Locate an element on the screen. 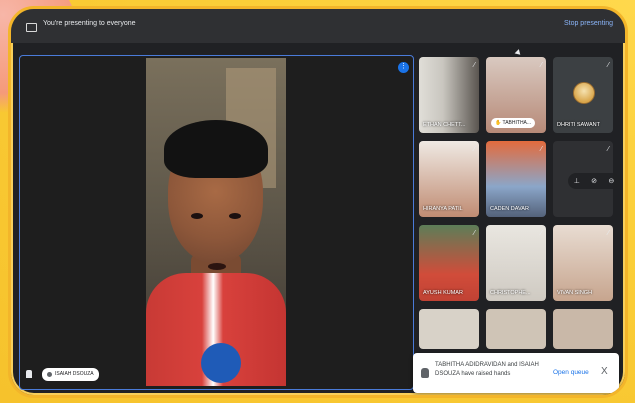 Image resolution: width=635 pixels, height=403 pixels. participant-tile: ⁄ AYUSH KUMAR is located at coordinates (449, 263).